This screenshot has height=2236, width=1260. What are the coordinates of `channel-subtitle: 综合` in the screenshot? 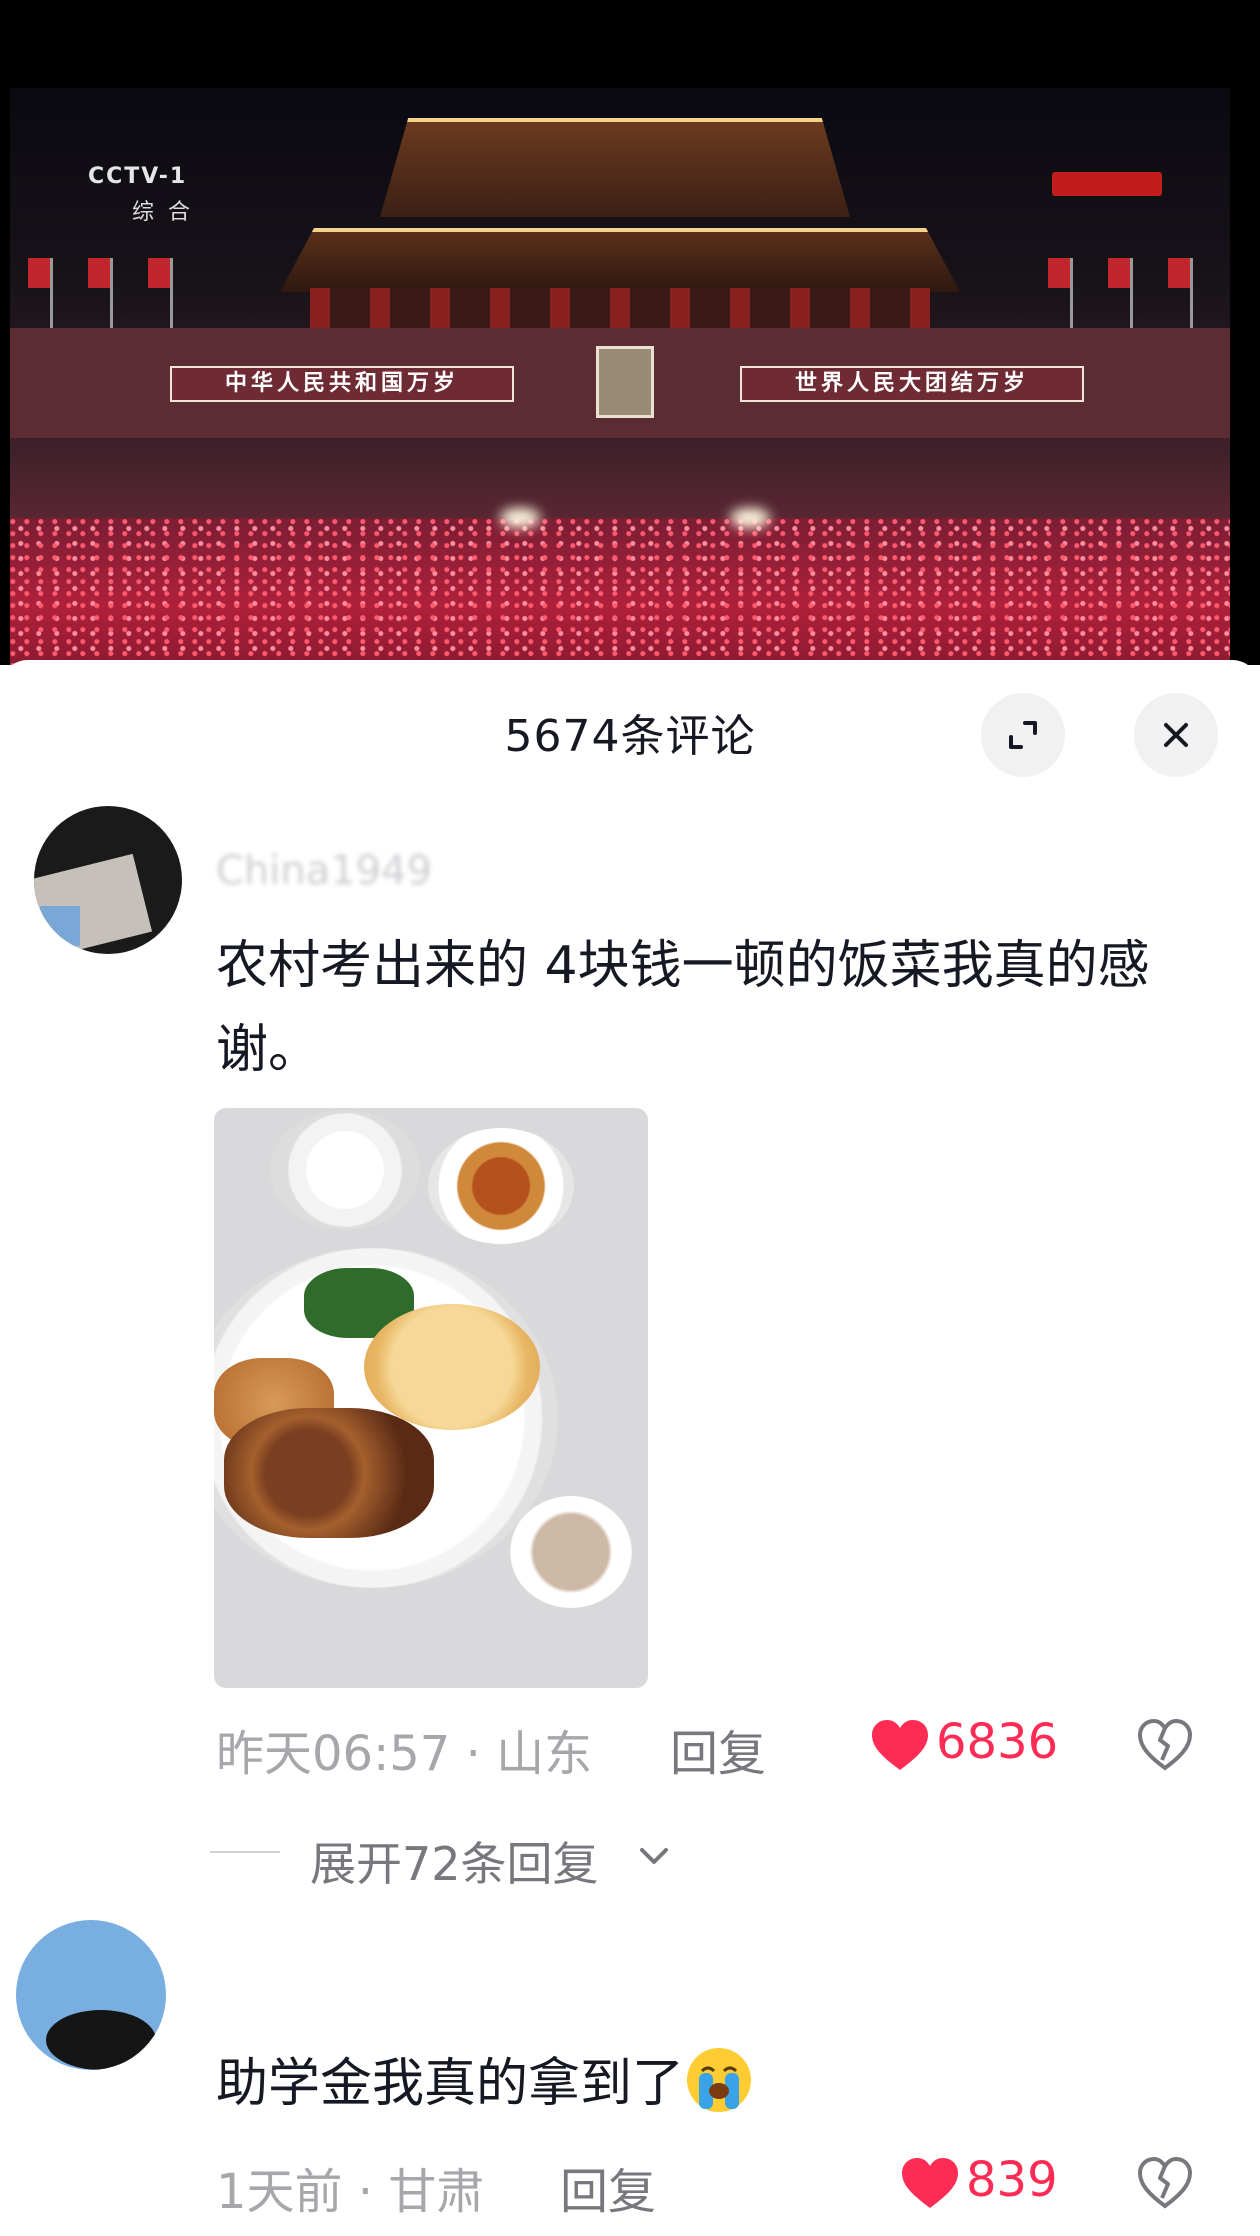 It's located at (168, 212).